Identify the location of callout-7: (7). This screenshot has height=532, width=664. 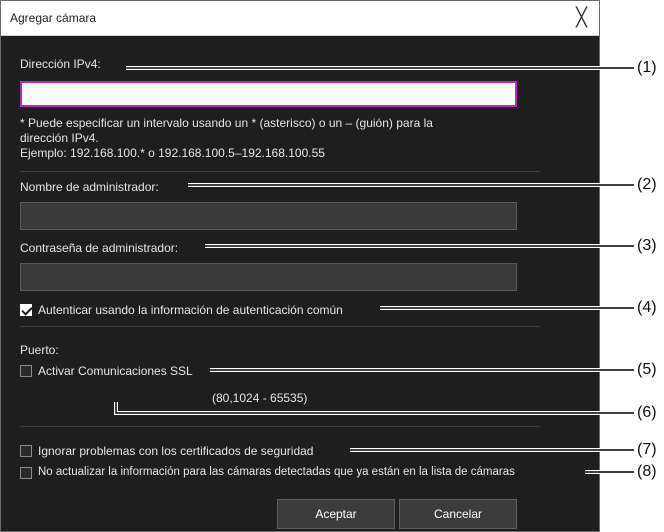
(647, 449).